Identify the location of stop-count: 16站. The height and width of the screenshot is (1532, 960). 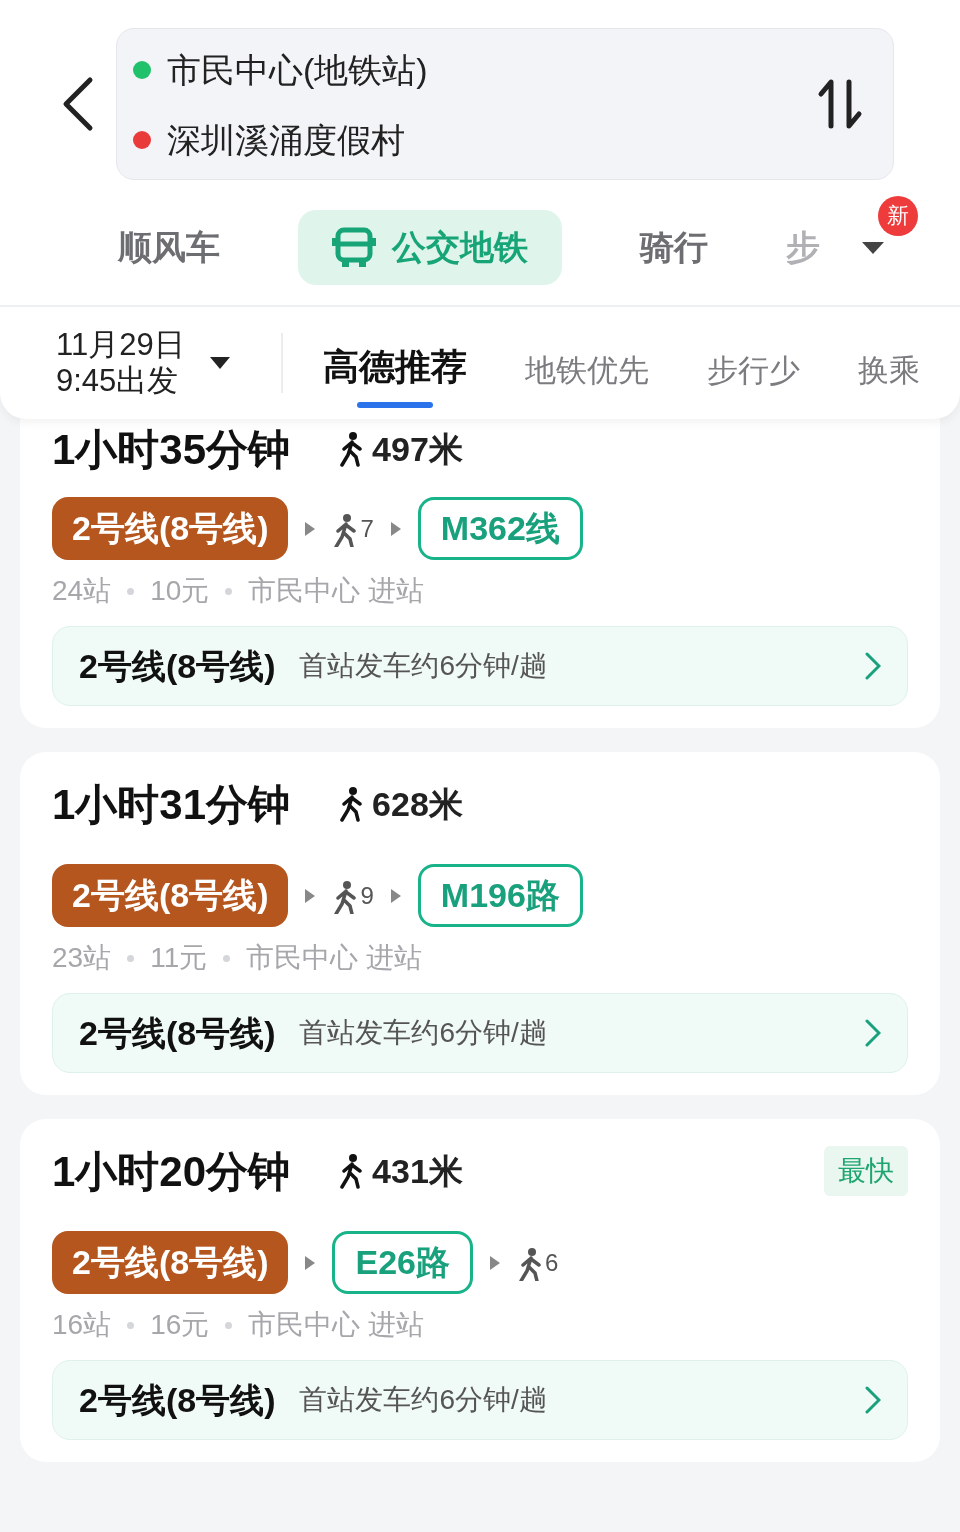
(82, 1325).